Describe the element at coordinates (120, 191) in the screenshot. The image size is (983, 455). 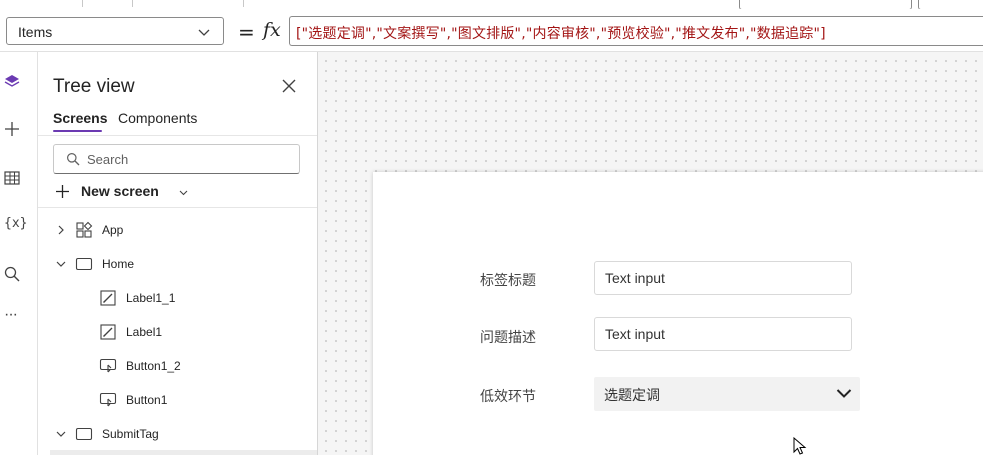
I see `new-screen-label: New screen` at that location.